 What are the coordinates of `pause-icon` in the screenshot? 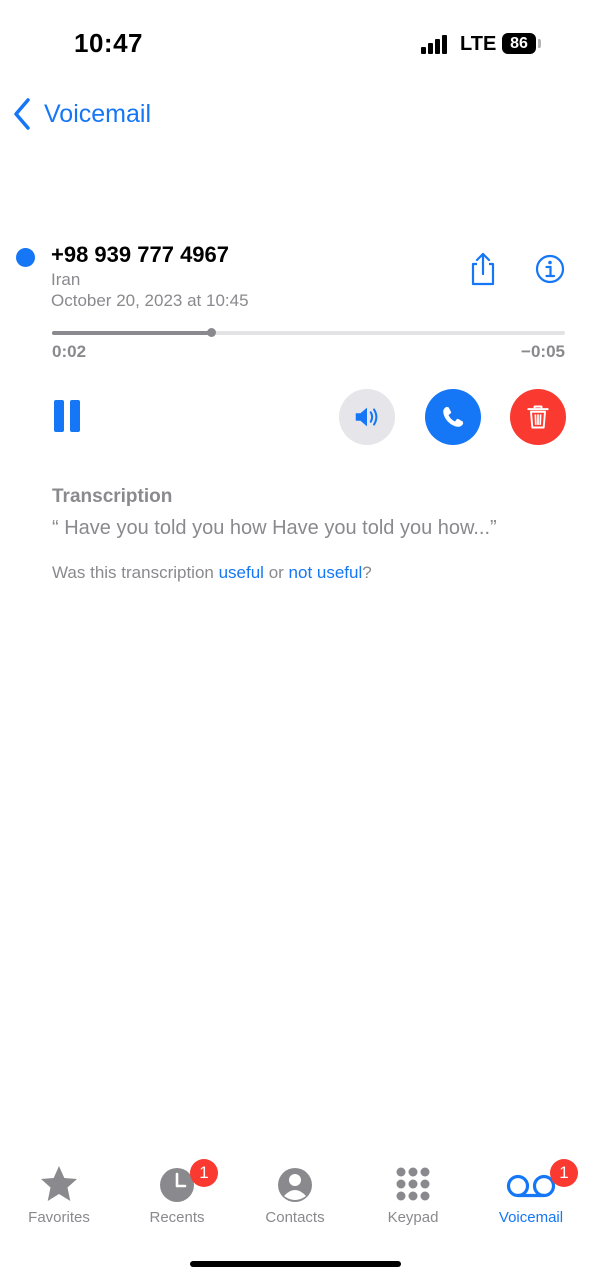 It's located at (59, 416).